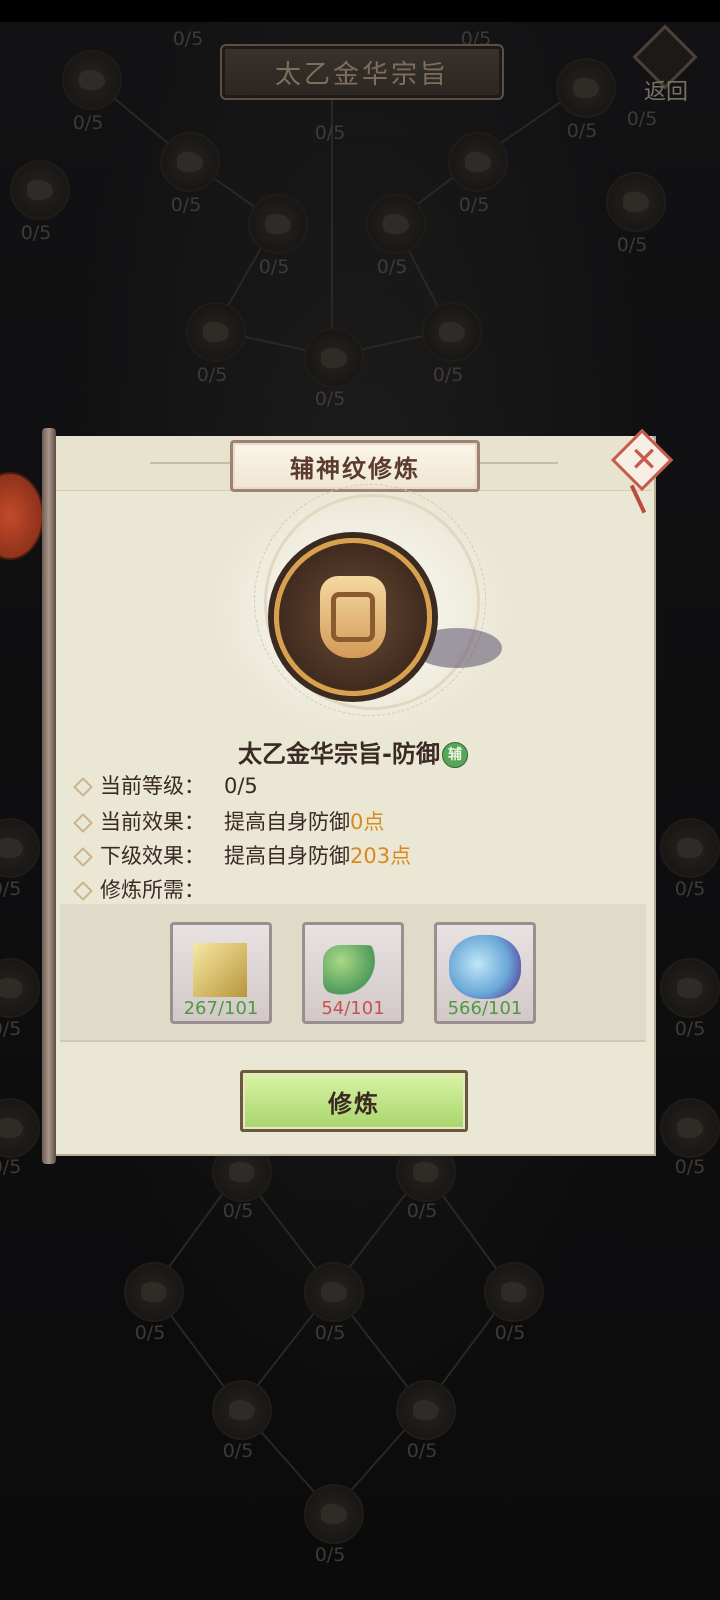  I want to click on current-level-row: 当前等级： 0/5, so click(165, 785).